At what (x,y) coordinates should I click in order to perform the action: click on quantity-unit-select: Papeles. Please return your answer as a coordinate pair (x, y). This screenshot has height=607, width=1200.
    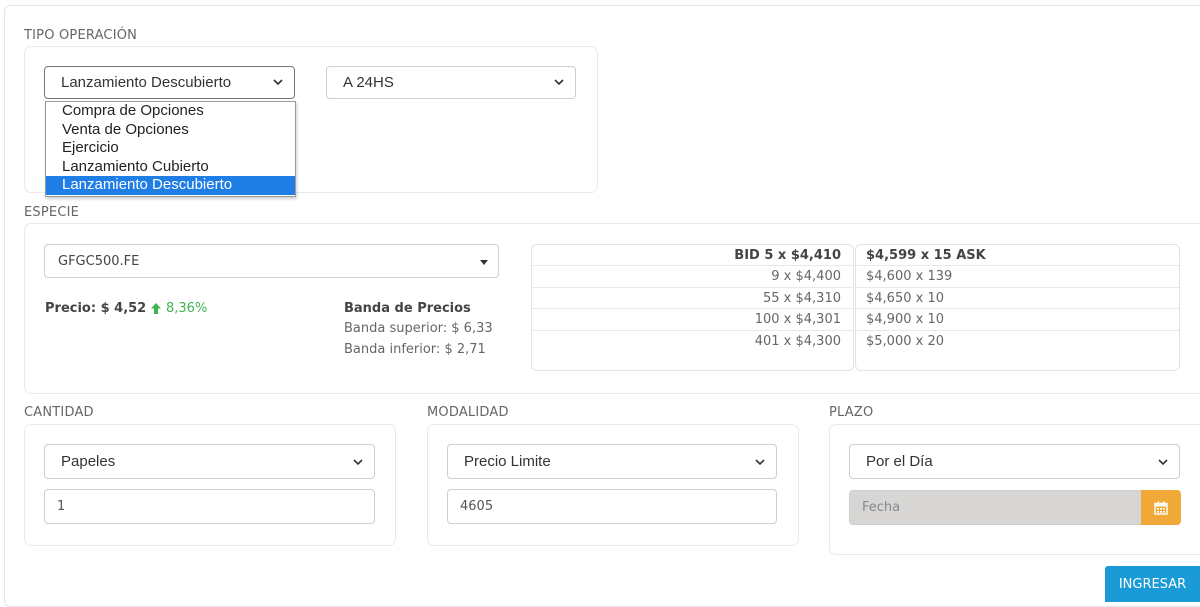
    Looking at the image, I should click on (209, 461).